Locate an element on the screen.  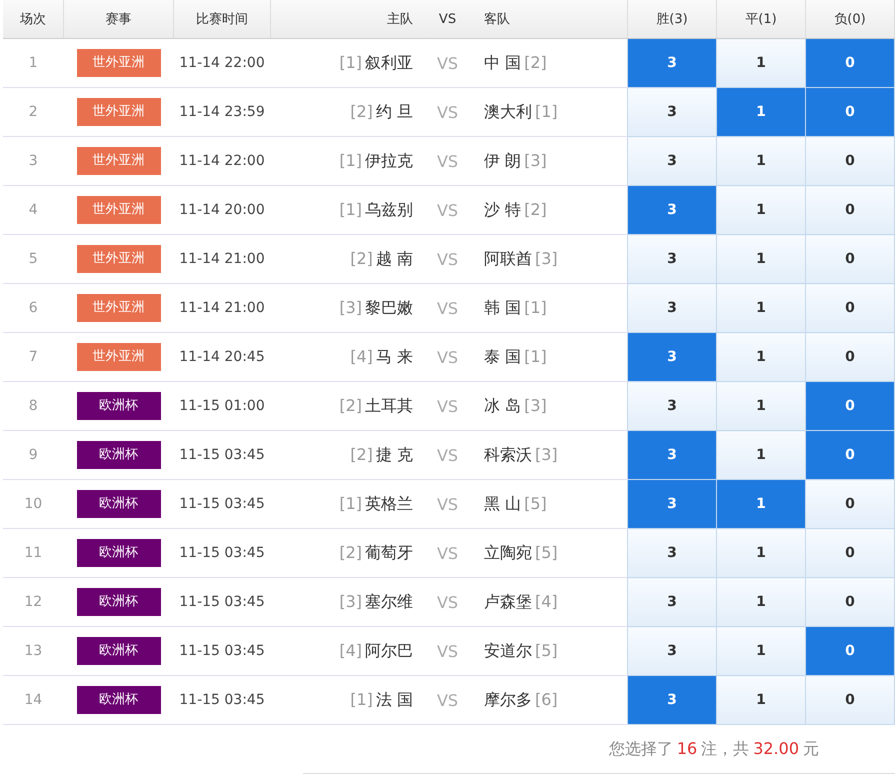
column-header: 赛事 is located at coordinates (119, 19).